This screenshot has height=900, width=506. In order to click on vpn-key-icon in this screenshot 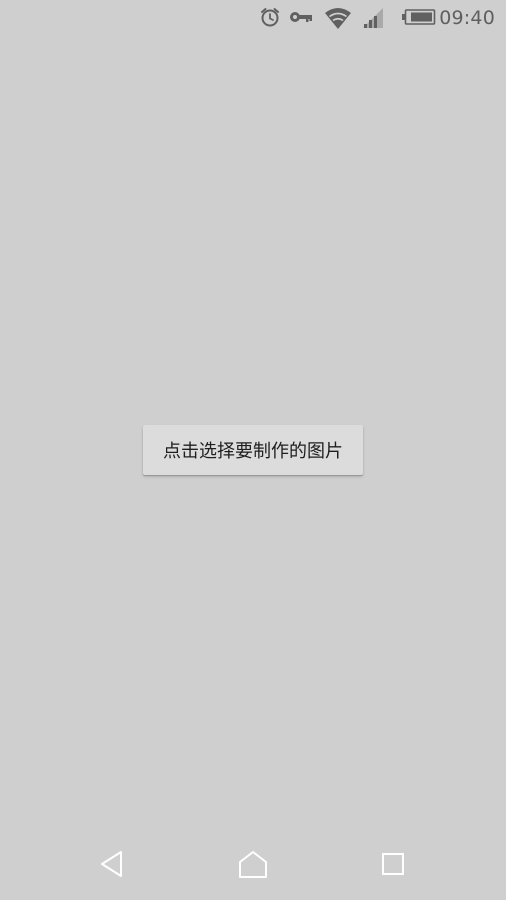, I will do `click(301, 19)`.